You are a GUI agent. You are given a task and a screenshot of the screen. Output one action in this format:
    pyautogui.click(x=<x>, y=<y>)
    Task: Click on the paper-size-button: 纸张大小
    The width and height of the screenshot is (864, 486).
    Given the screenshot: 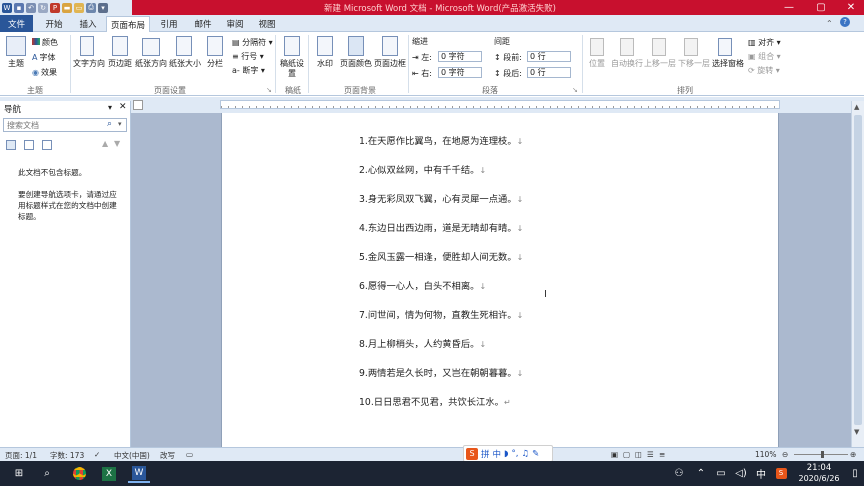 What is the action you would take?
    pyautogui.click(x=185, y=64)
    